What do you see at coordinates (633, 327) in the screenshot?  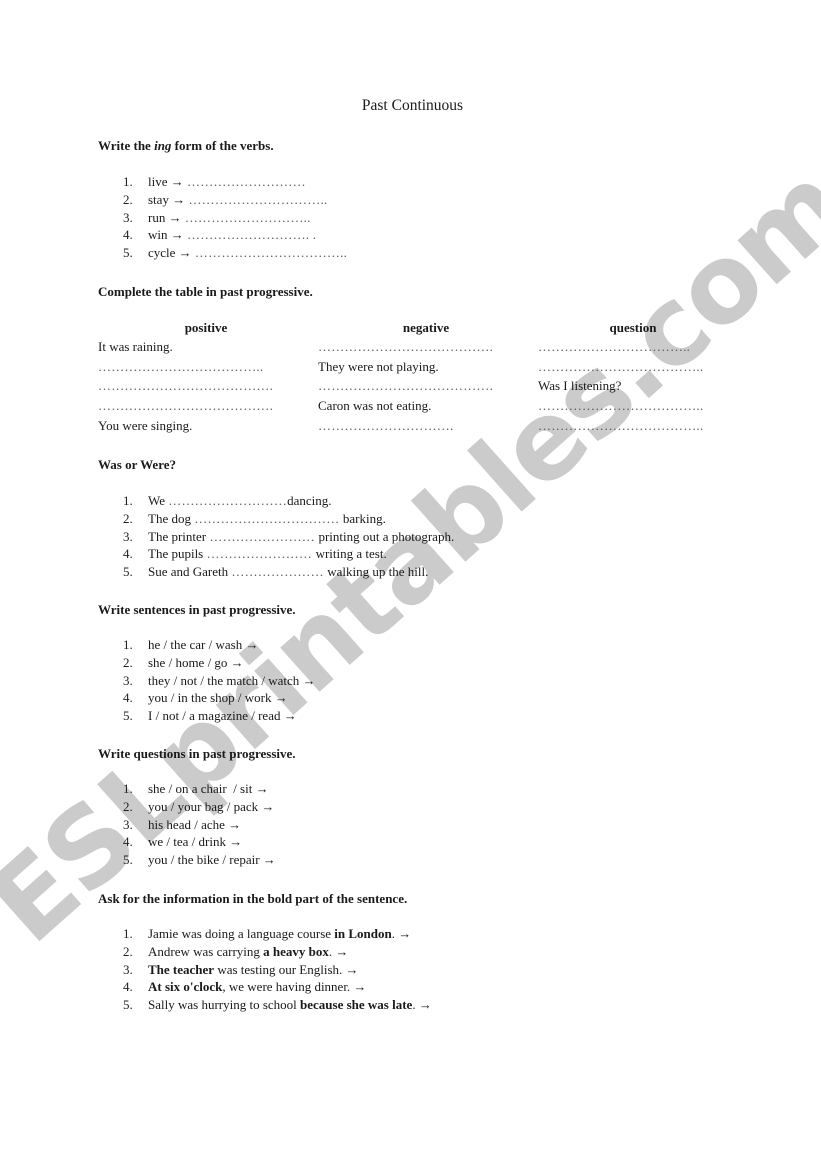 I see `column-header-question: question` at bounding box center [633, 327].